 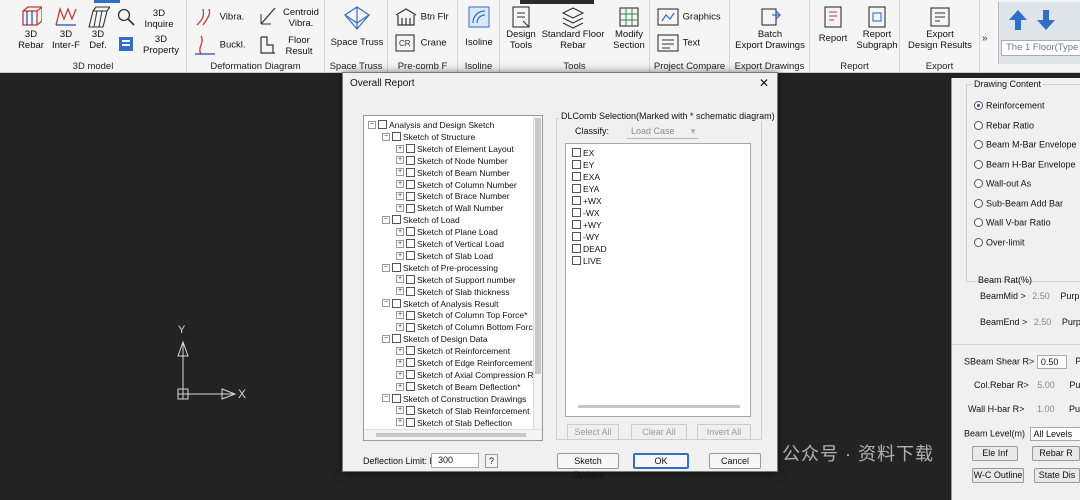 What do you see at coordinates (940, 28) in the screenshot?
I see `export-design-results-button: Export Design Results` at bounding box center [940, 28].